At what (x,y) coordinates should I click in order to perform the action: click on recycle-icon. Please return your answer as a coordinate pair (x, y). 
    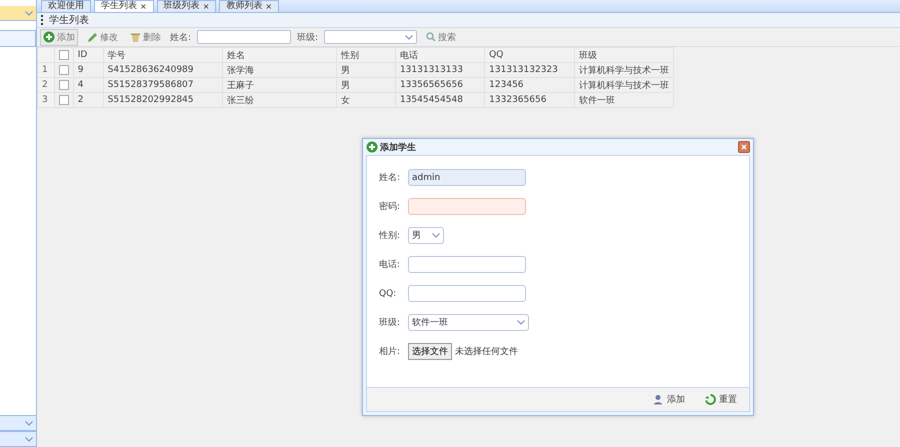
    Looking at the image, I should click on (710, 399).